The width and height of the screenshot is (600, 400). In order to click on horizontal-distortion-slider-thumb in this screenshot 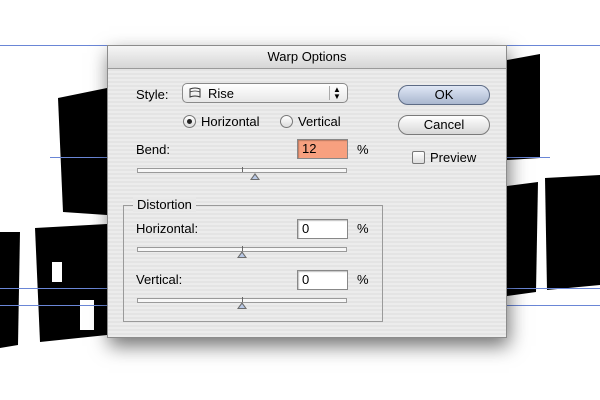, I will do `click(242, 254)`.